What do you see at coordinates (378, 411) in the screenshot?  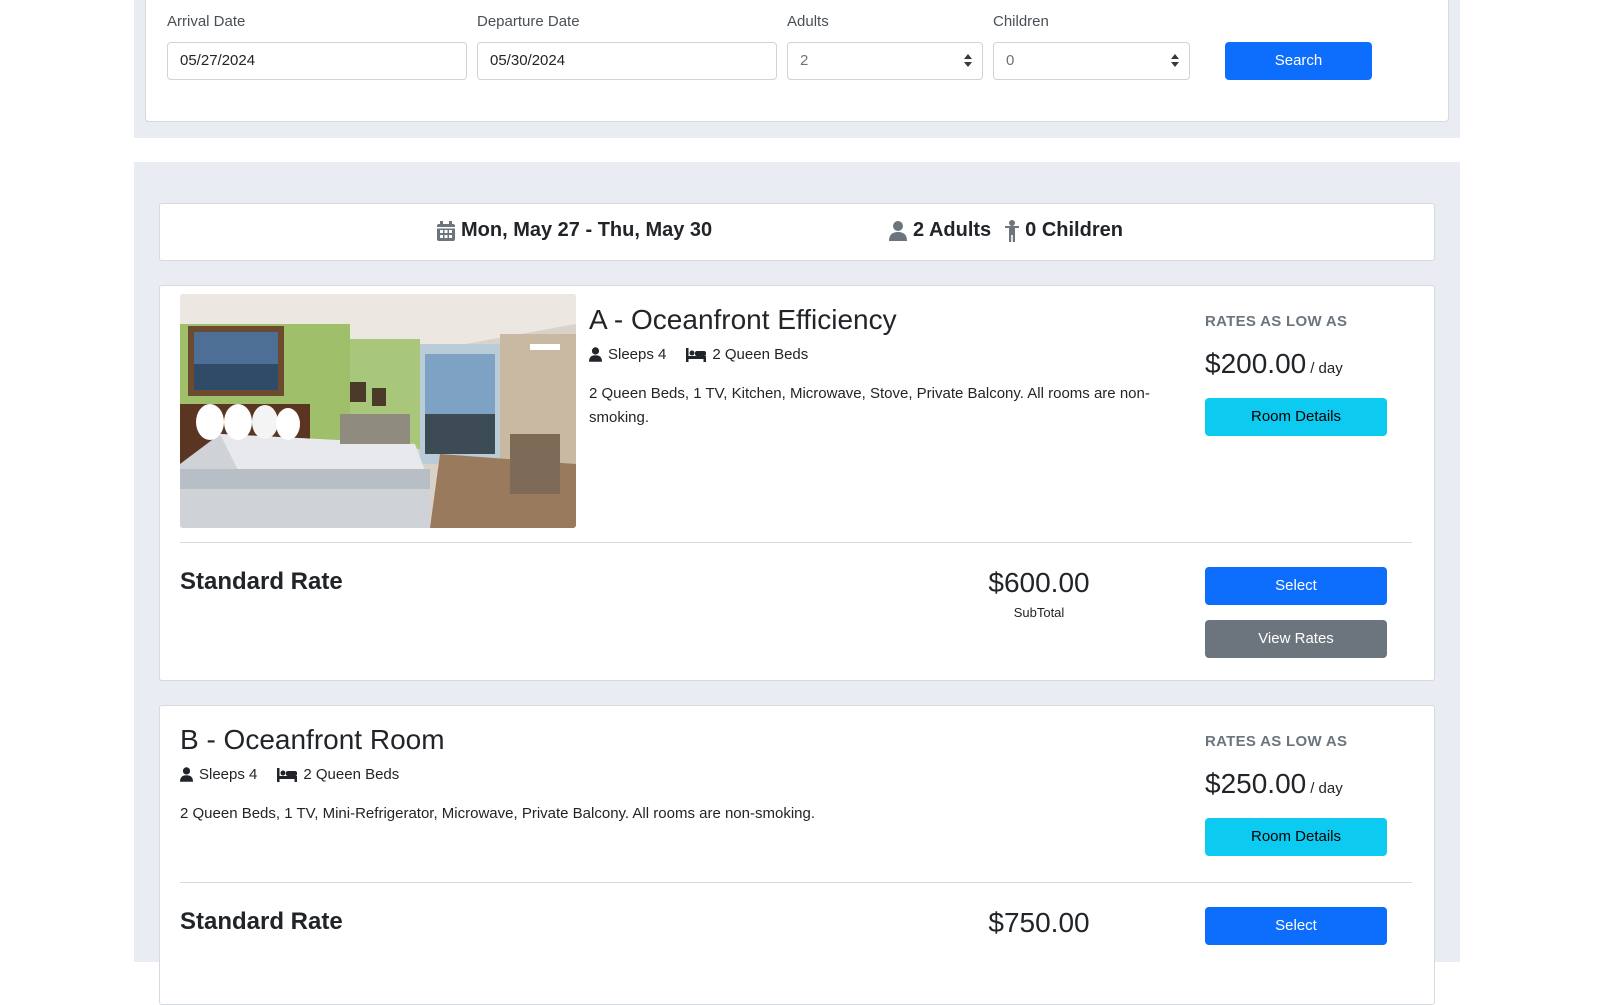 I see `room-photo` at bounding box center [378, 411].